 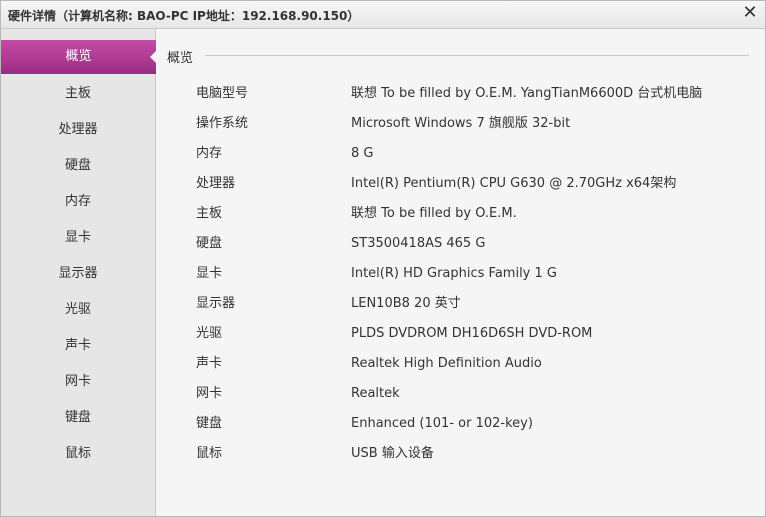 I want to click on spec-label: 光驱, so click(x=209, y=333).